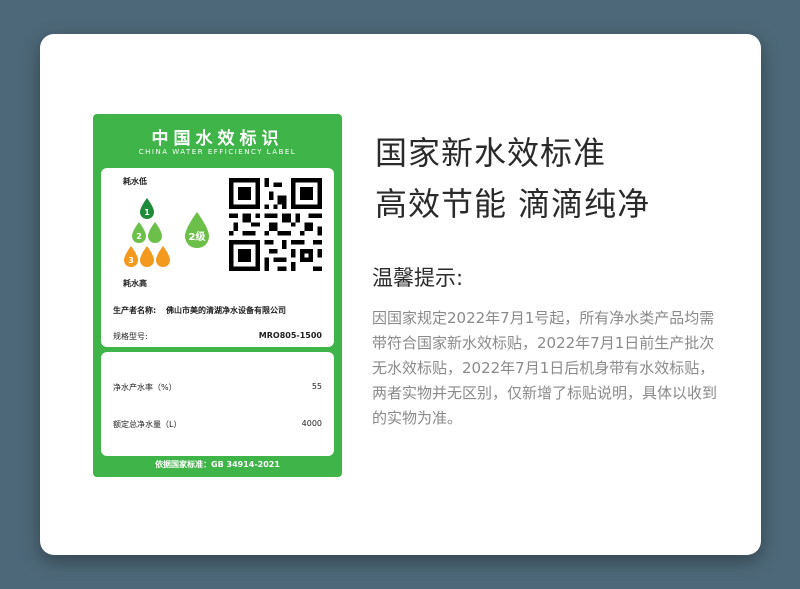 The width and height of the screenshot is (800, 589). Describe the element at coordinates (166, 232) in the screenshot. I see `efficiency-drops-icon: 1 2 3 2级` at that location.